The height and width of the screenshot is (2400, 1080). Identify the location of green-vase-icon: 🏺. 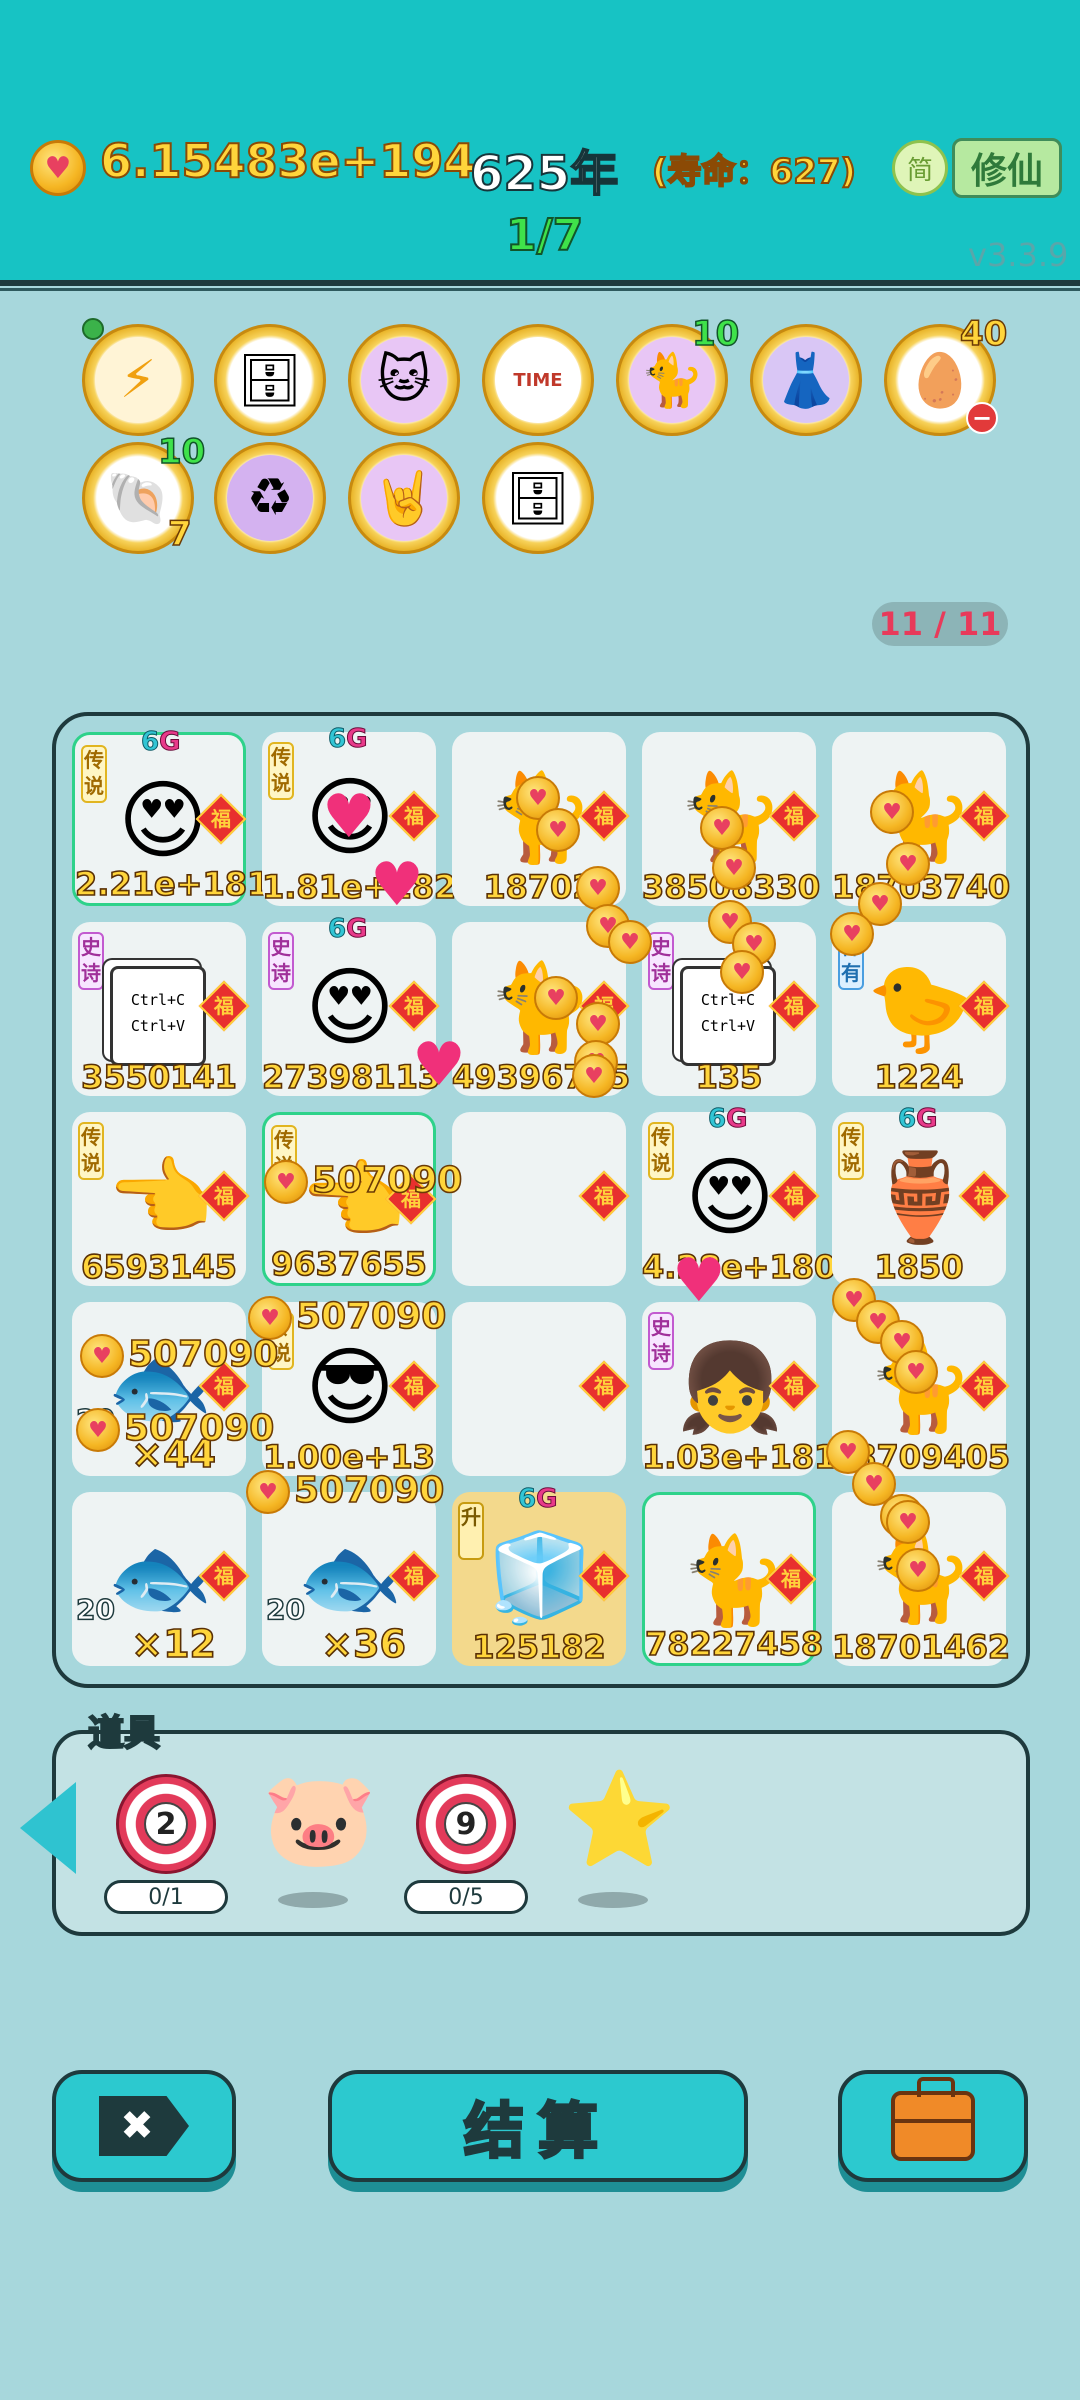
(920, 1198).